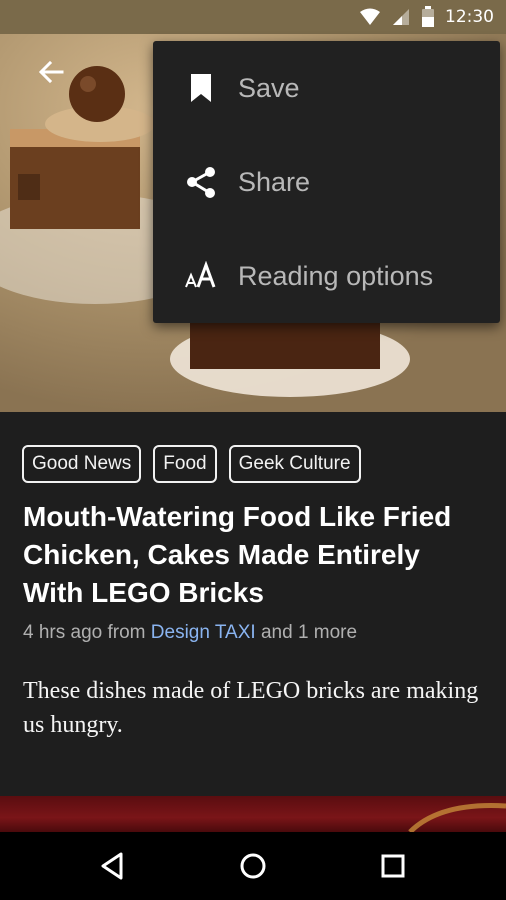  What do you see at coordinates (306, 632) in the screenshot?
I see `meta-more: and 1 more` at bounding box center [306, 632].